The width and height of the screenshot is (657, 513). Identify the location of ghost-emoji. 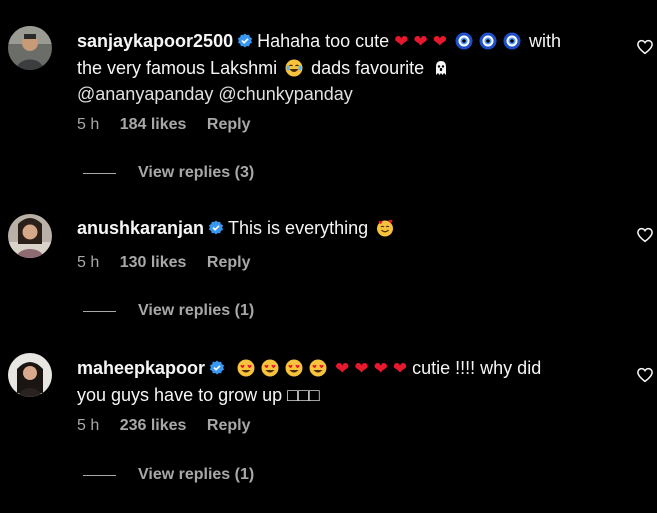
(441, 68).